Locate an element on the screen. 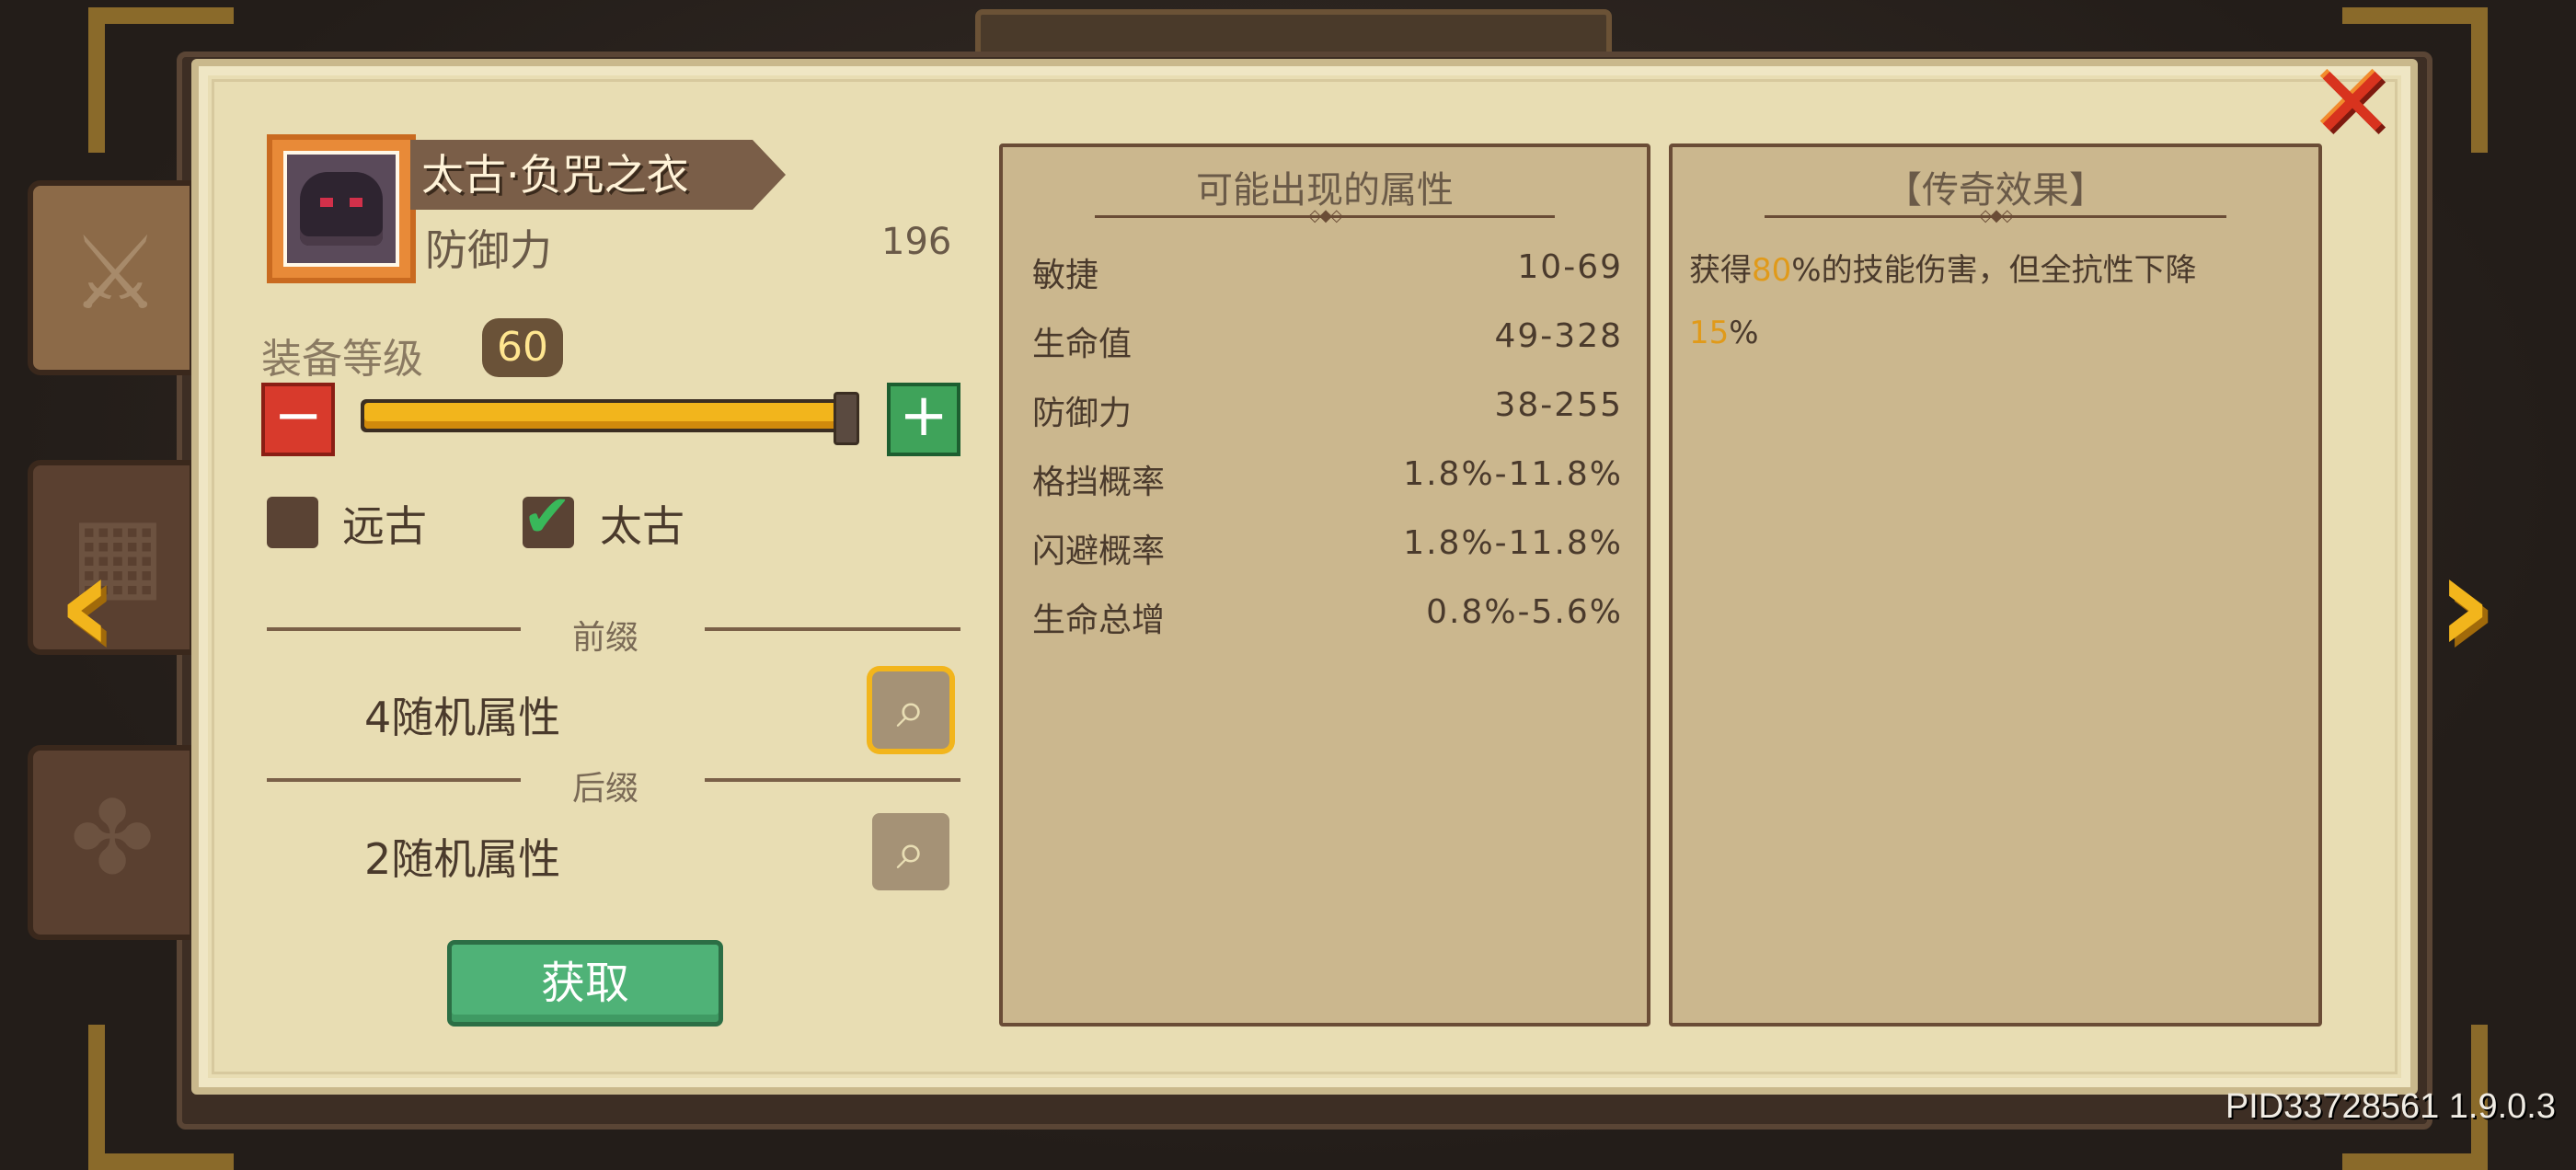  attribute-name: 闪避概率 is located at coordinates (1099, 551).